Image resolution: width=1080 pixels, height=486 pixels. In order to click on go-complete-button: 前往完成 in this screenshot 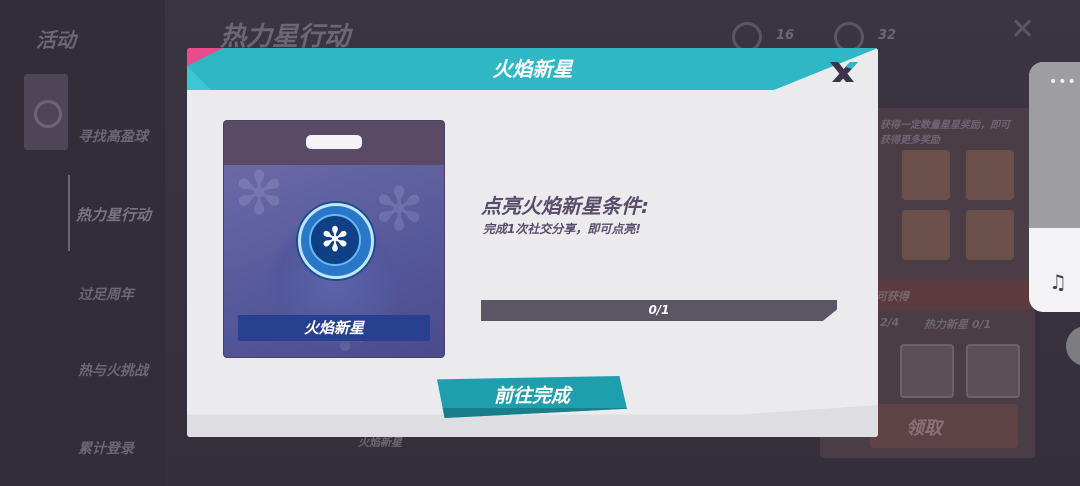, I will do `click(532, 397)`.